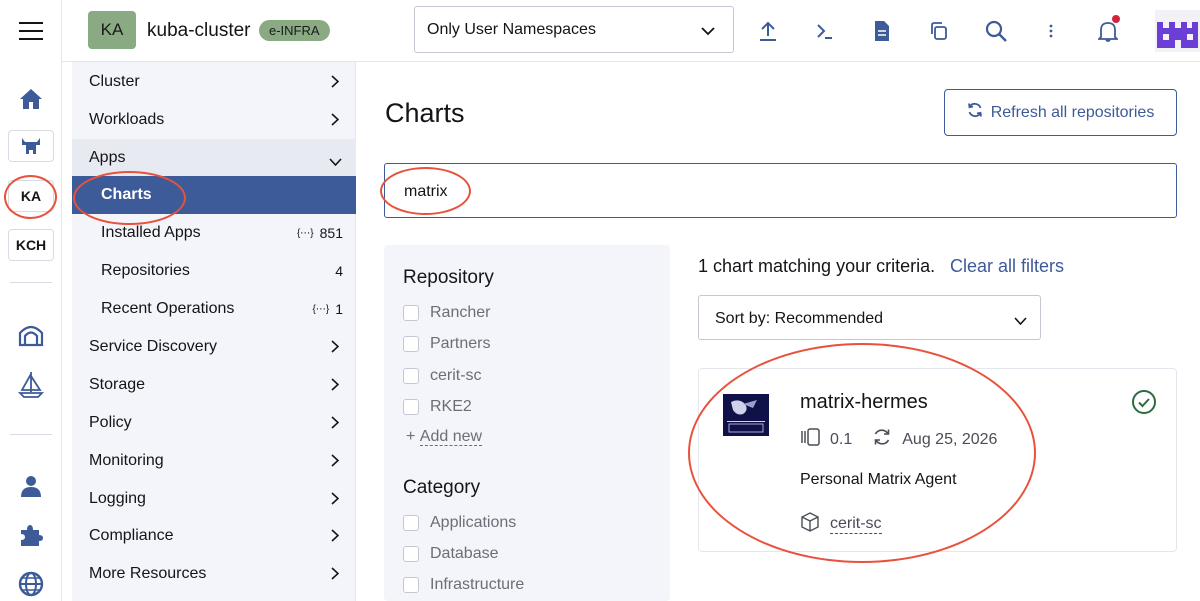 This screenshot has width=1200, height=601. What do you see at coordinates (214, 536) in the screenshot?
I see `nav-item-compliance: Compliance` at bounding box center [214, 536].